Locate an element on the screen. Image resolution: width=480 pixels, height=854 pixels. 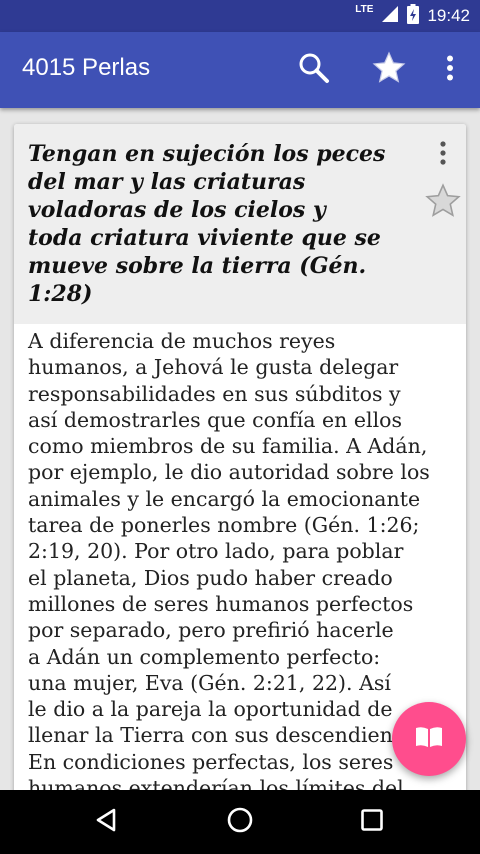
search-button is located at coordinates (314, 70).